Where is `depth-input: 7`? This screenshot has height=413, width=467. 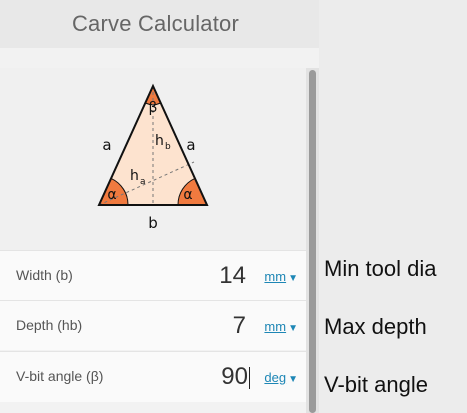
depth-input: 7 is located at coordinates (239, 325).